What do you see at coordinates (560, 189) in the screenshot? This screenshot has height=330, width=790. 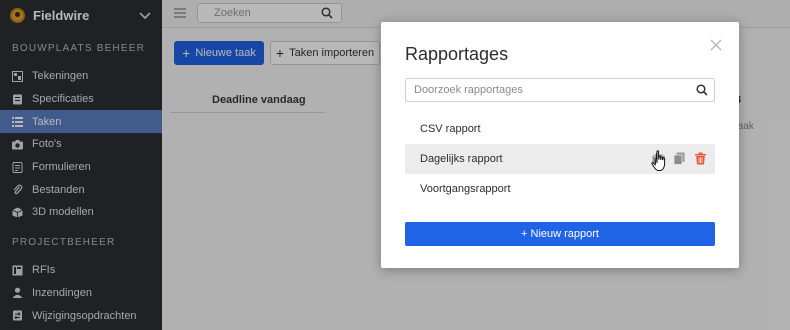 I see `report-row-progress: Voortgangsrapport` at bounding box center [560, 189].